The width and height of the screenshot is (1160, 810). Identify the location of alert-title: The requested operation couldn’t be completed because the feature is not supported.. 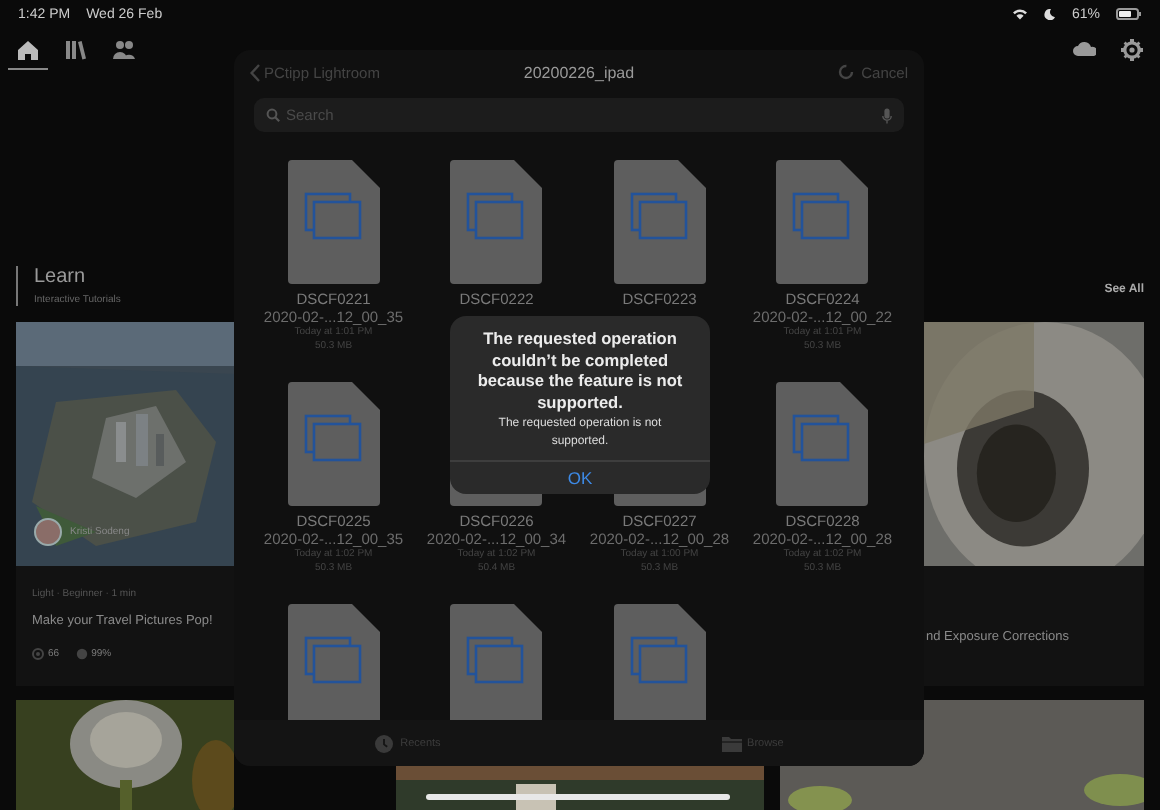
(580, 369).